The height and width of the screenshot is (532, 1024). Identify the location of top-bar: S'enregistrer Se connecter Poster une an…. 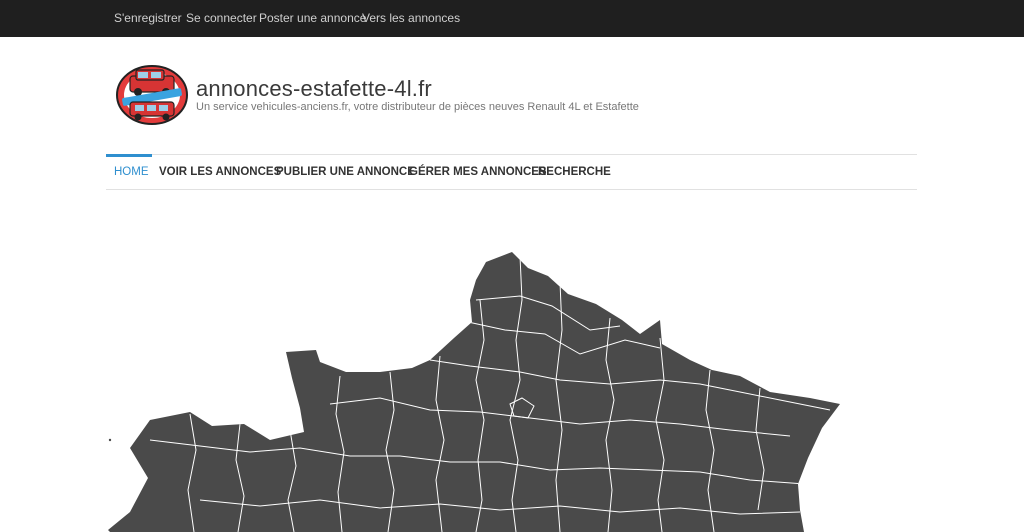
(512, 18).